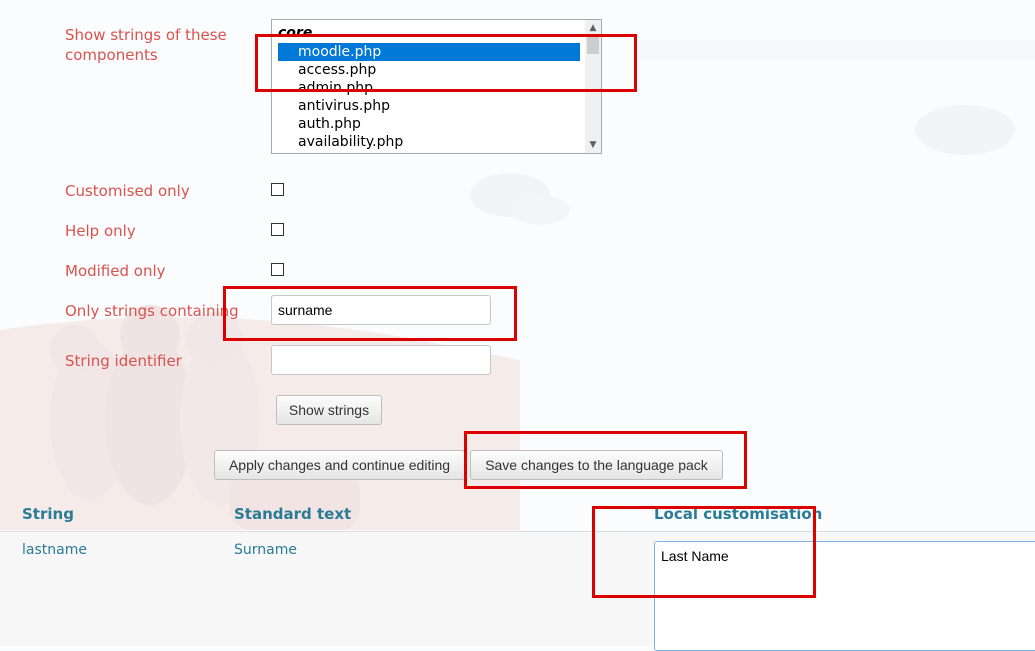  Describe the element at coordinates (429, 106) in the screenshot. I see `component-option: antivirus.php` at that location.